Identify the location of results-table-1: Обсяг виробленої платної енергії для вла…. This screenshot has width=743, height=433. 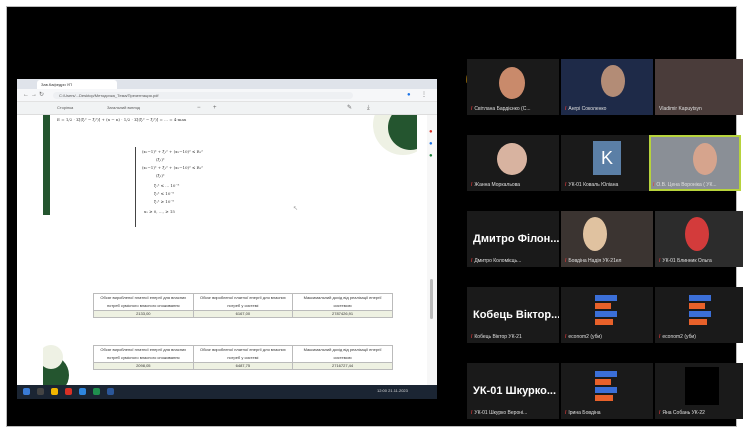
(243, 305).